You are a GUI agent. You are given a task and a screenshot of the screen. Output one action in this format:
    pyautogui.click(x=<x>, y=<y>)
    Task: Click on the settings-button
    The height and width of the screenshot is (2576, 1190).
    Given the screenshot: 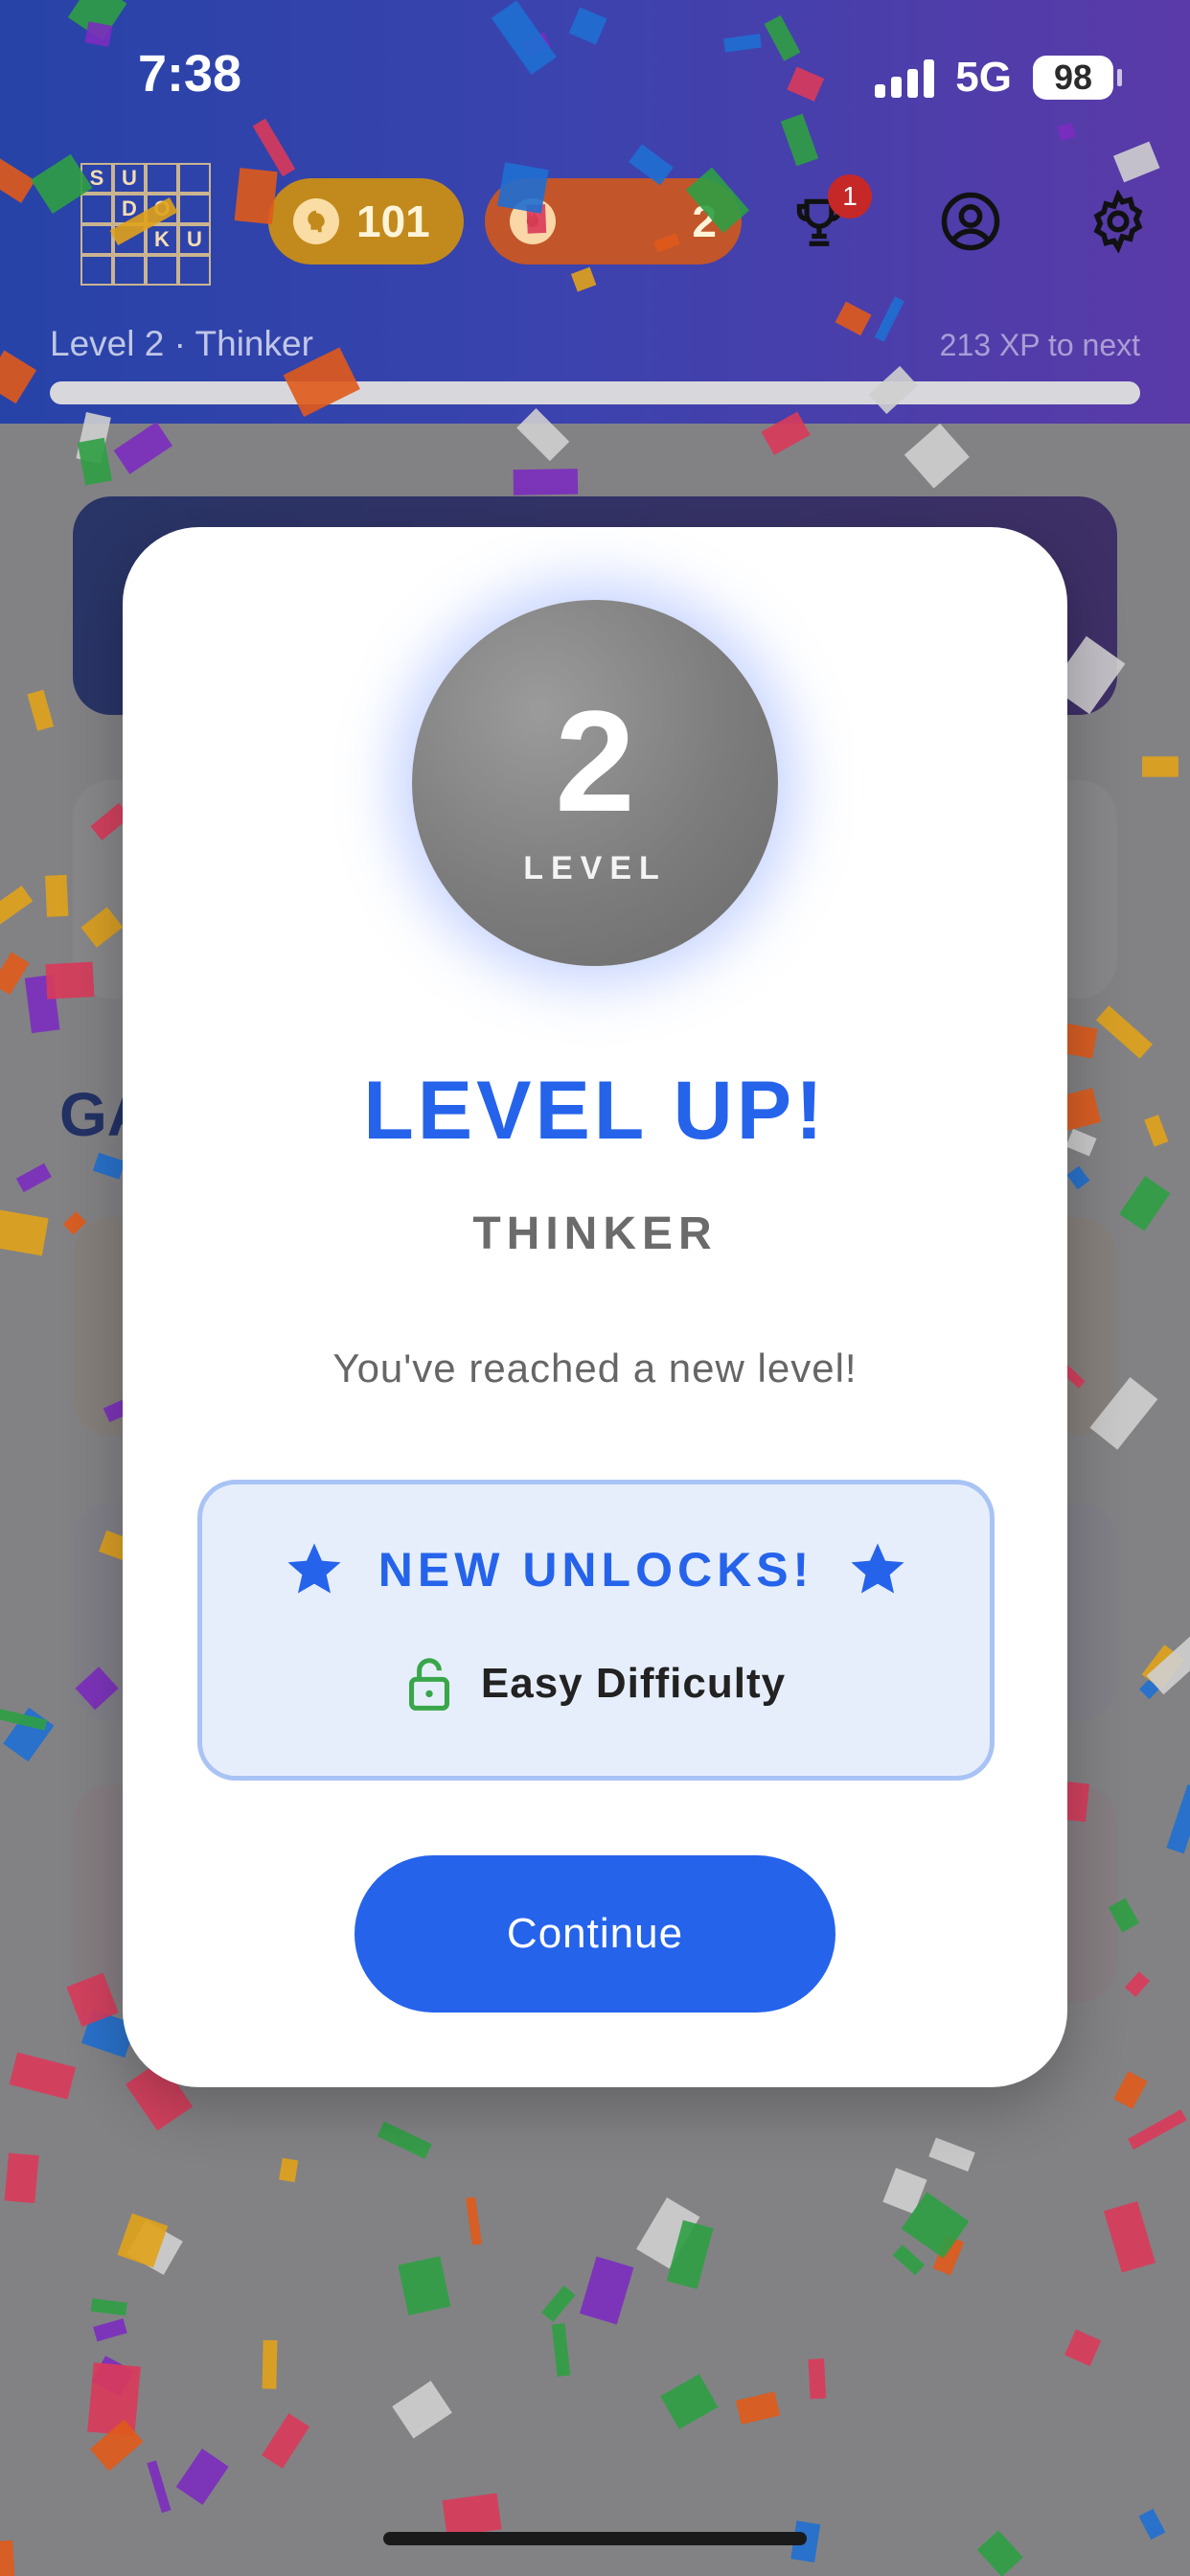 What is the action you would take?
    pyautogui.click(x=1118, y=221)
    